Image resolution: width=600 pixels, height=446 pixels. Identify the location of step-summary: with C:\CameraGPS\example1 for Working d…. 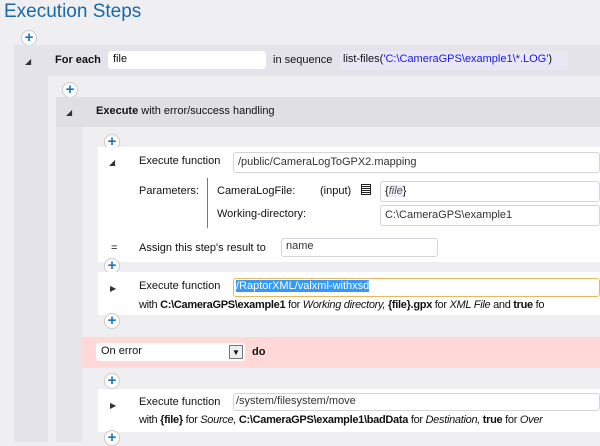
(342, 305).